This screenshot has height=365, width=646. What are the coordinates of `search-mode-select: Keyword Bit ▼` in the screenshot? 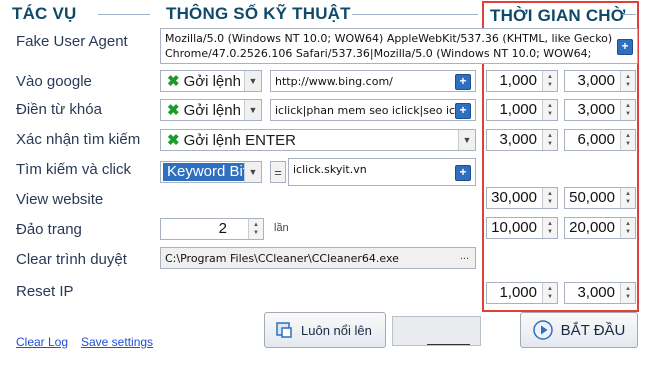 It's located at (211, 172).